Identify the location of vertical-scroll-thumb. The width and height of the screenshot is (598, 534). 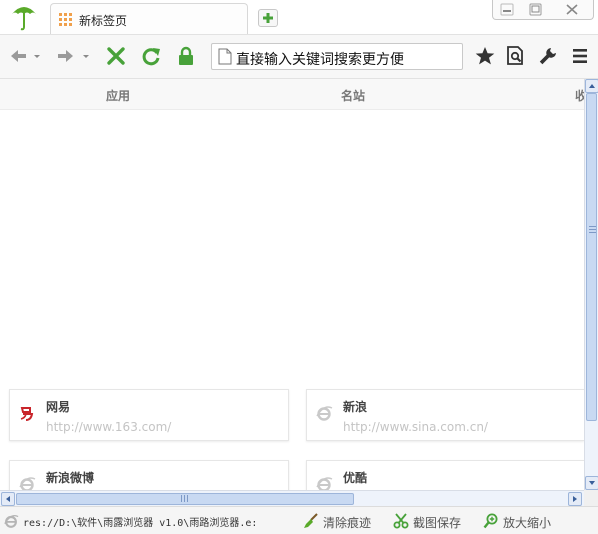
(591, 257).